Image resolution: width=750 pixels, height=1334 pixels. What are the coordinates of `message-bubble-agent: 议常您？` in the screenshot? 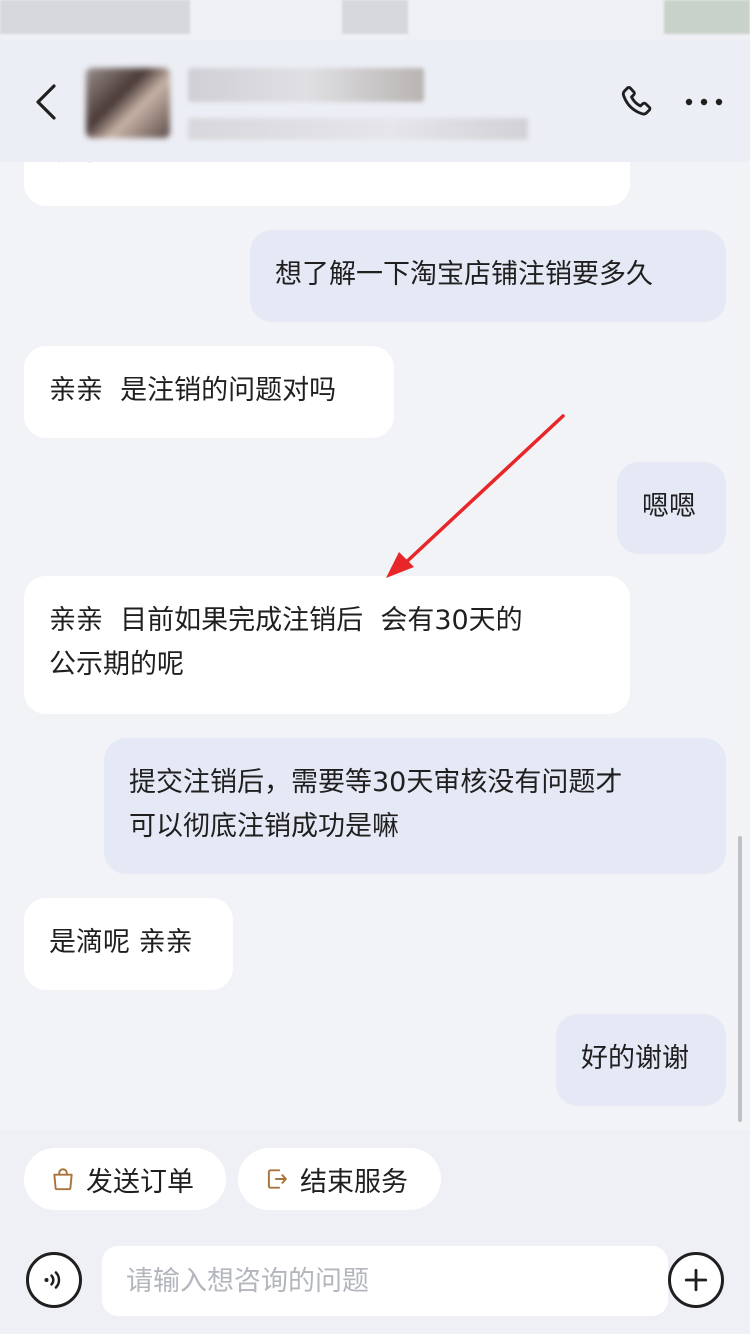 It's located at (327, 184).